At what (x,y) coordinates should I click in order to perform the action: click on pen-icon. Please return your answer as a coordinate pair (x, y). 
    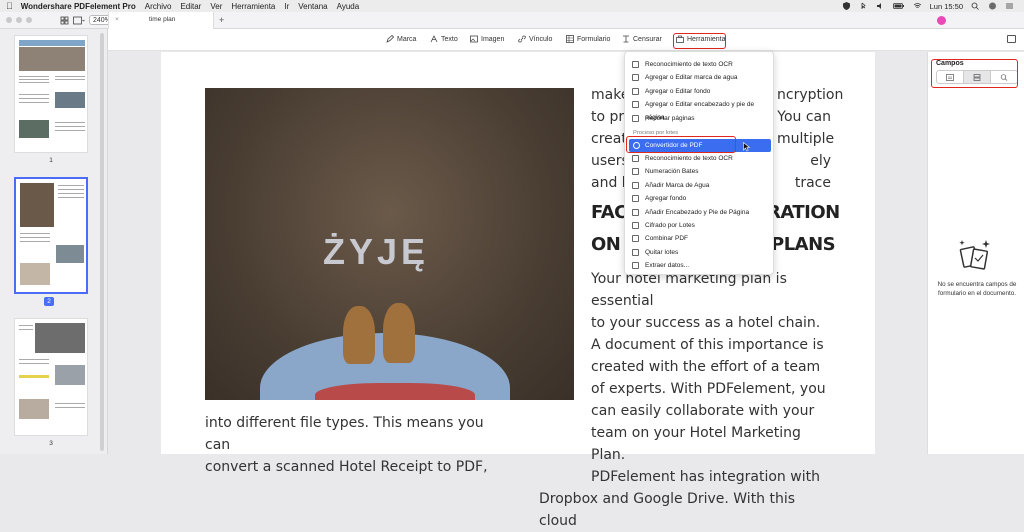
    Looking at the image, I should click on (390, 39).